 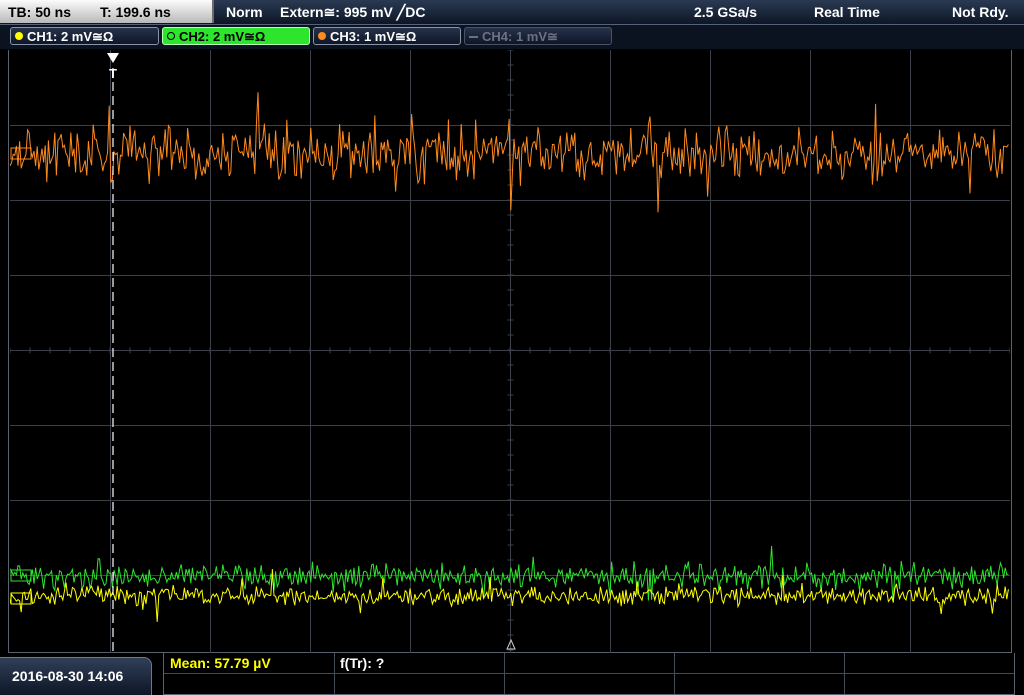 What do you see at coordinates (135, 12) in the screenshot?
I see `trigger-time-value: T: 199.6 ns` at bounding box center [135, 12].